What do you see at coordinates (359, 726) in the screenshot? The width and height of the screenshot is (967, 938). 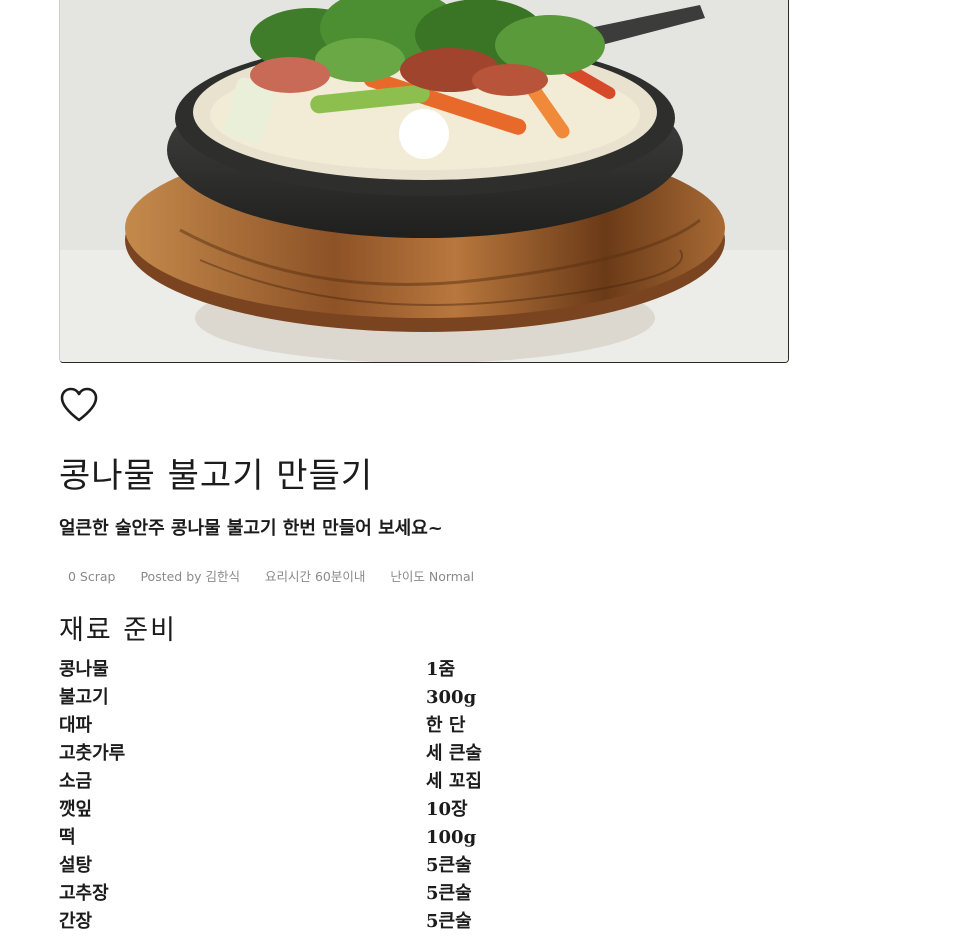 I see `ingredient-row: 대파 한 단` at bounding box center [359, 726].